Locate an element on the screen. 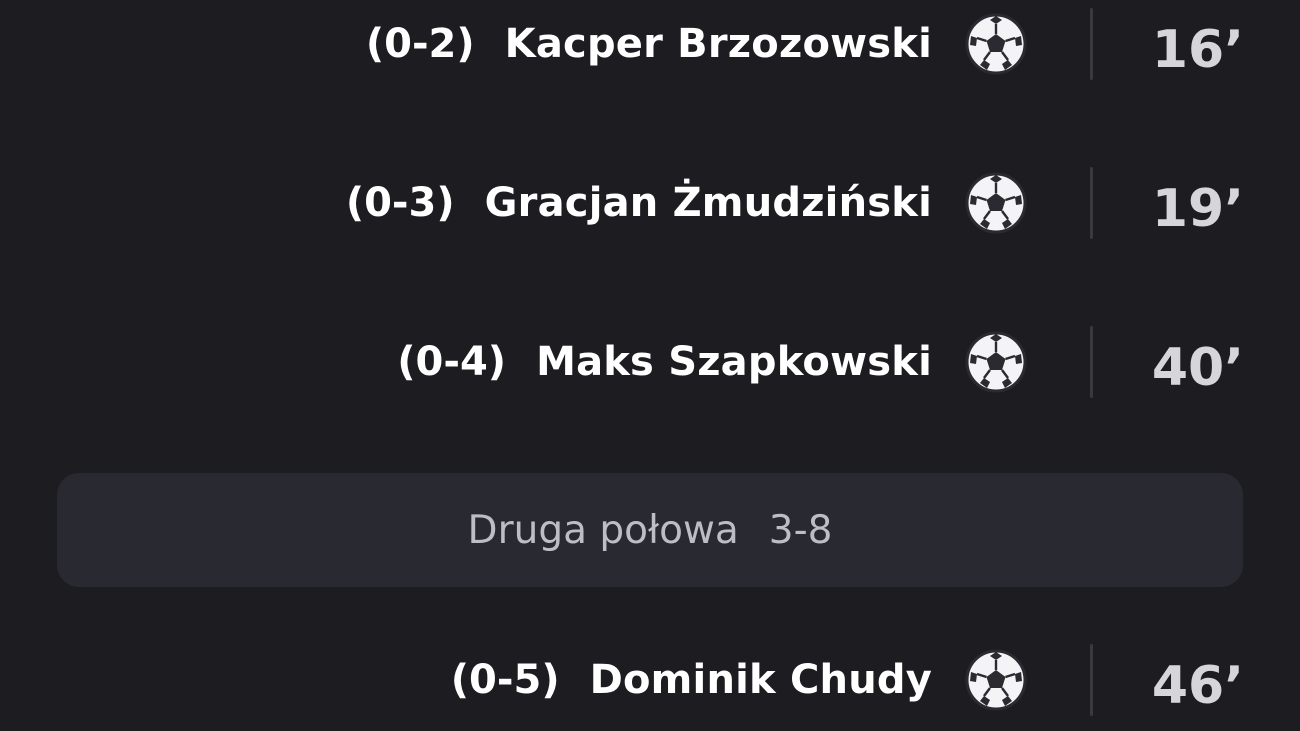  scorer-name: Kacper Brzozowski is located at coordinates (718, 44).